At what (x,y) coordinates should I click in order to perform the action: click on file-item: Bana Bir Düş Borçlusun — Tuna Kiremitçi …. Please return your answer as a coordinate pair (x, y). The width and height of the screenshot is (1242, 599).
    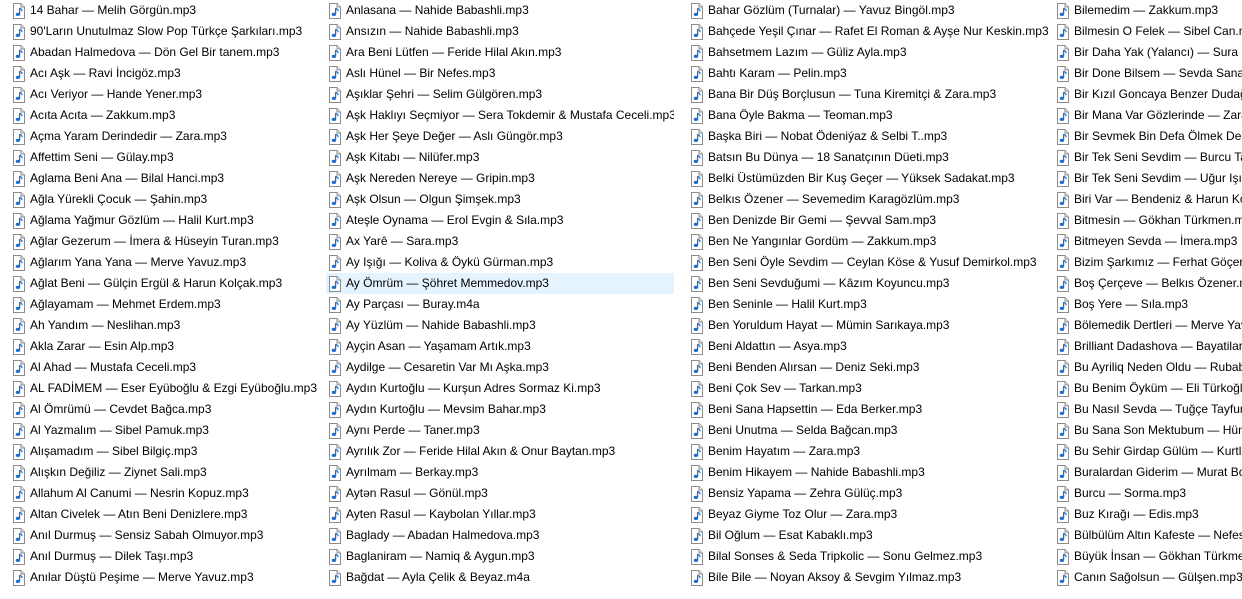
    Looking at the image, I should click on (869, 94).